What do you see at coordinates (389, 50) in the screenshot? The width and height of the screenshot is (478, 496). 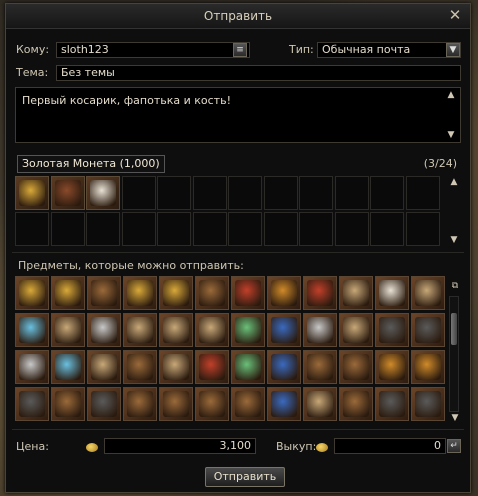 I see `mail-type-select: Обычная почта` at bounding box center [389, 50].